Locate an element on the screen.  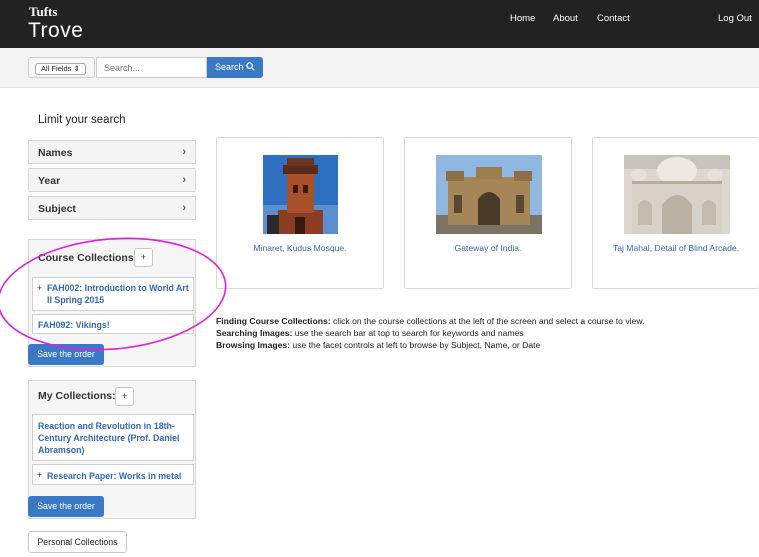
facet-label: Year is located at coordinates (49, 181).